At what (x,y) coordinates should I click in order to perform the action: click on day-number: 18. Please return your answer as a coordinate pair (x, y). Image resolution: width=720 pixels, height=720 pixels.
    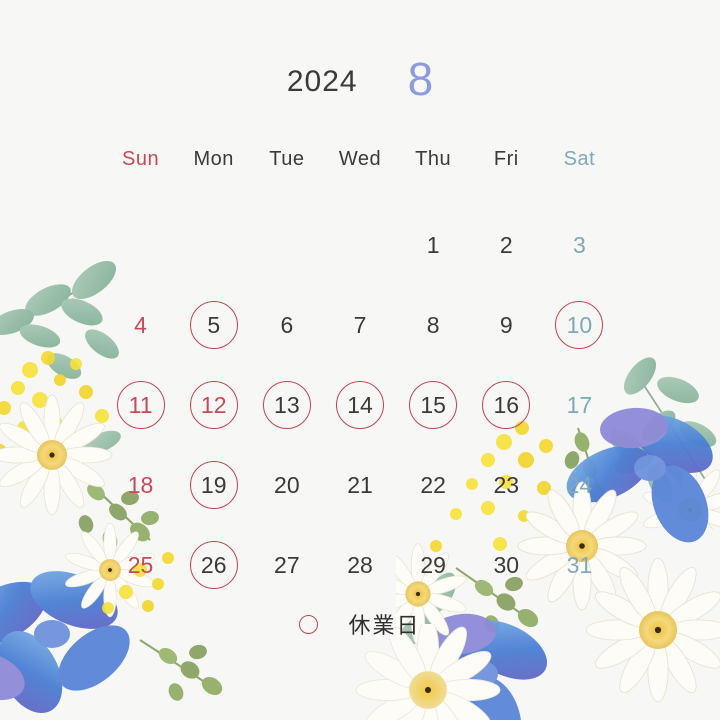
    Looking at the image, I should click on (140, 484).